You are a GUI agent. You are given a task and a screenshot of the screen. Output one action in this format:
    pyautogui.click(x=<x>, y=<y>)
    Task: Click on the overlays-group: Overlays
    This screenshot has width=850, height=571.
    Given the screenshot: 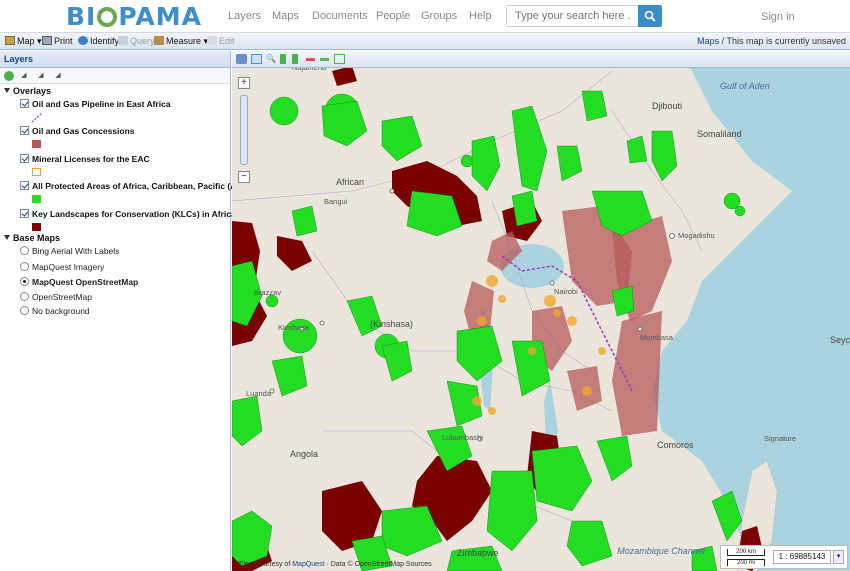 What is the action you would take?
    pyautogui.click(x=27, y=91)
    